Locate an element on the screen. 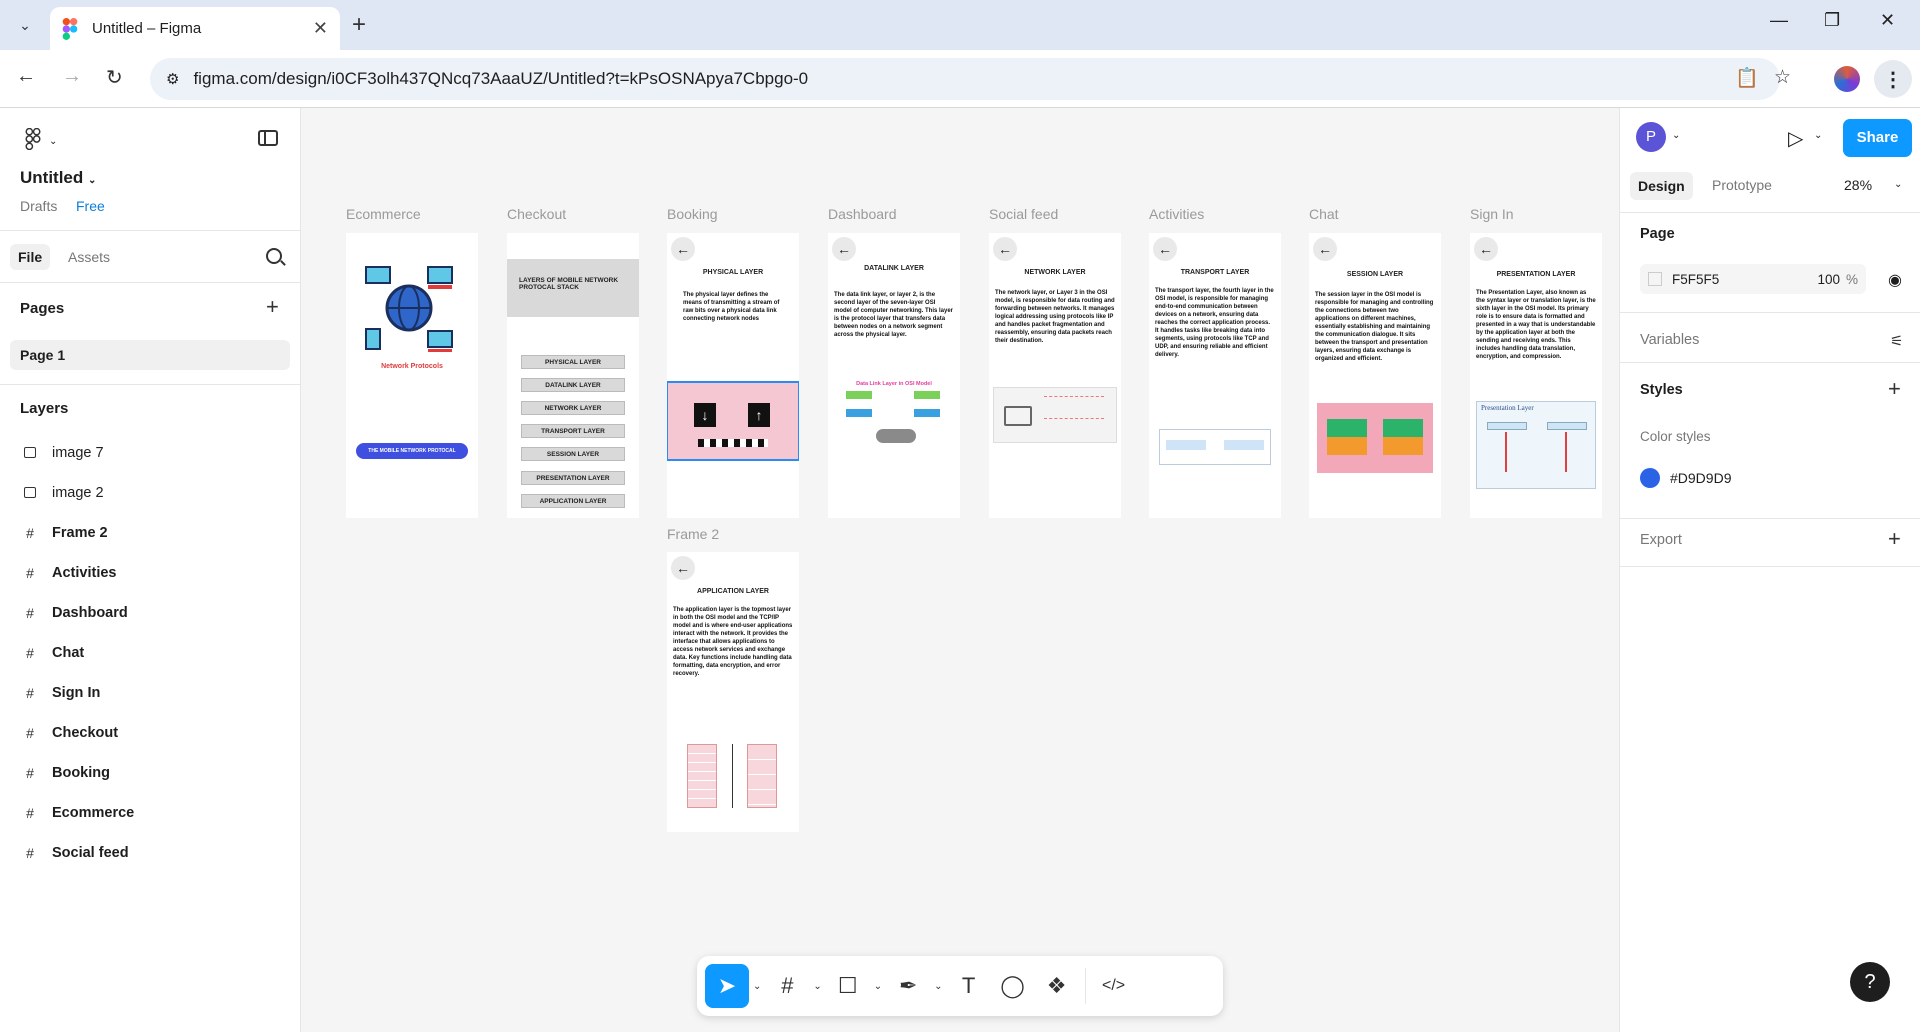  tab-file: File is located at coordinates (30, 257).